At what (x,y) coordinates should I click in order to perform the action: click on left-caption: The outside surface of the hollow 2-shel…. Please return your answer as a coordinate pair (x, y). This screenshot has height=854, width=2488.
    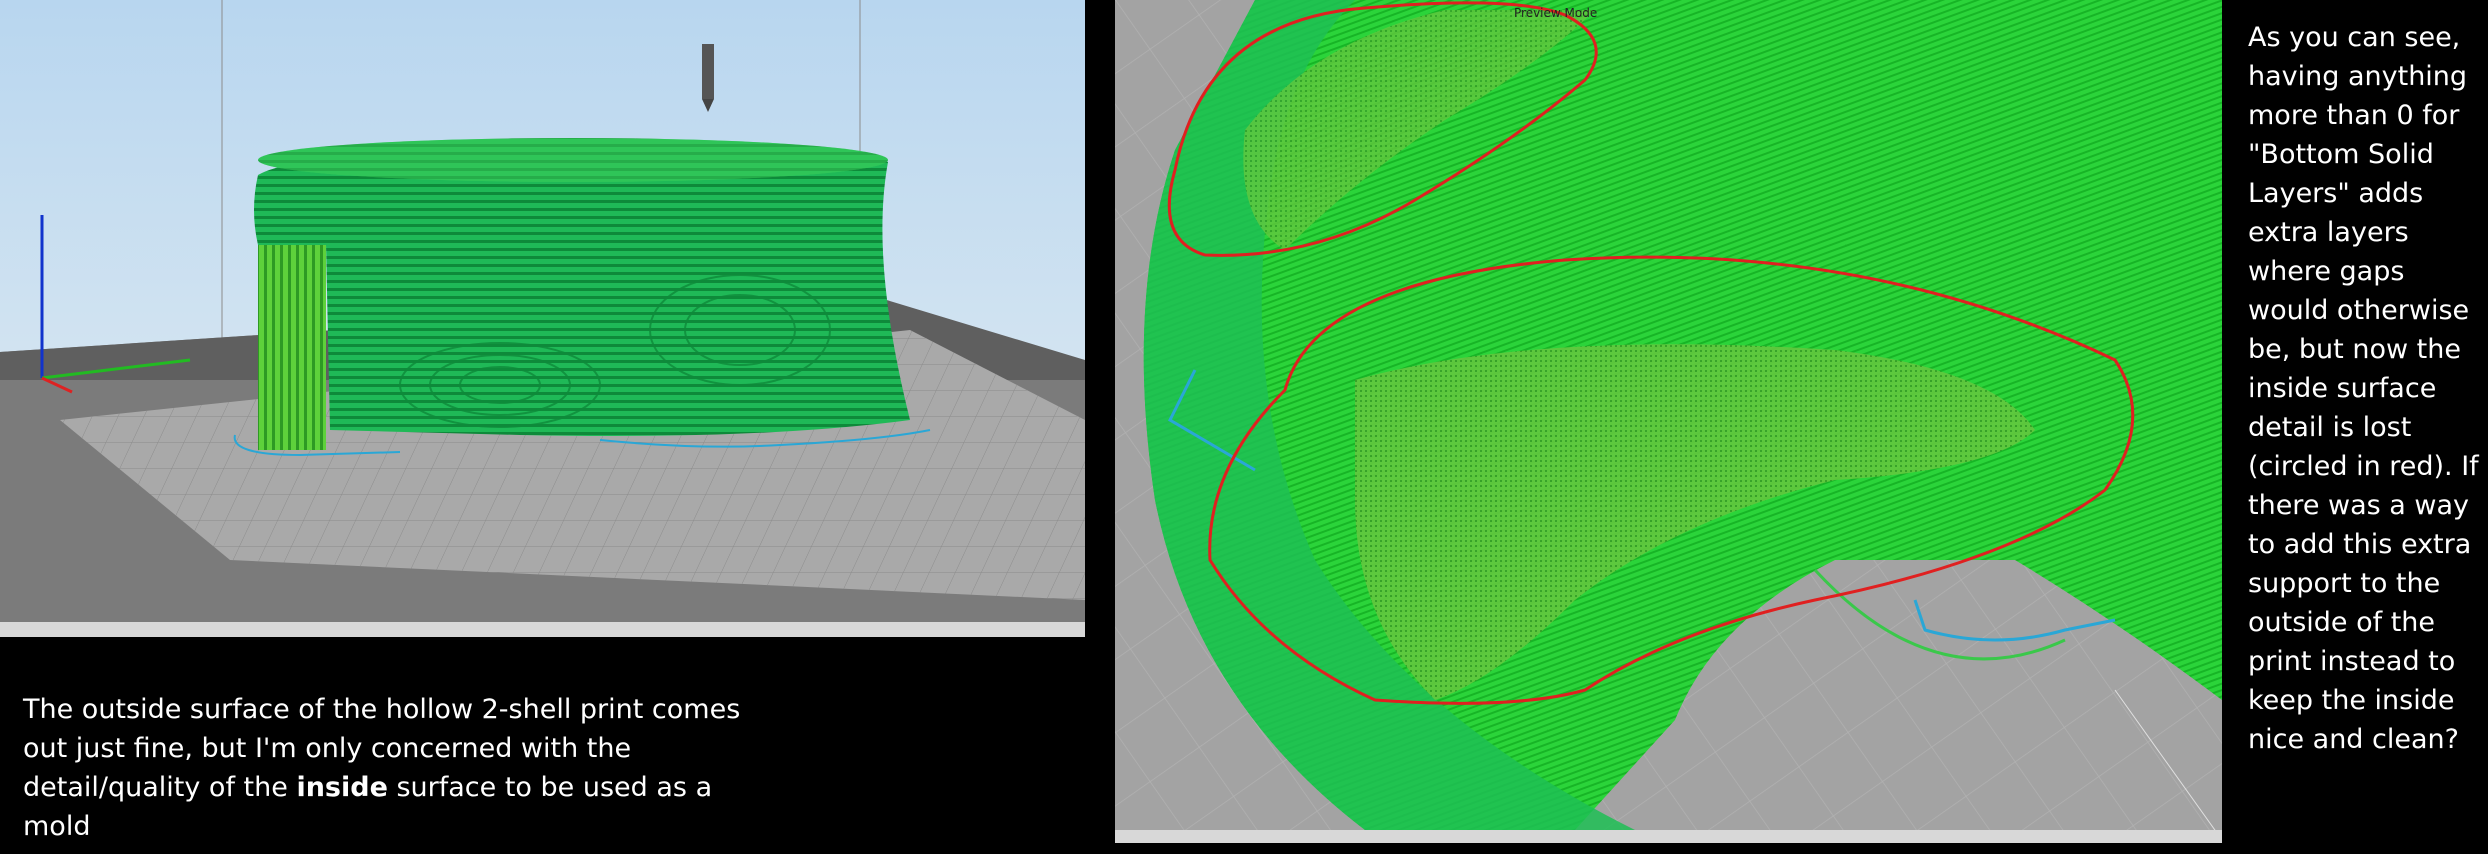
    Looking at the image, I should click on (403, 768).